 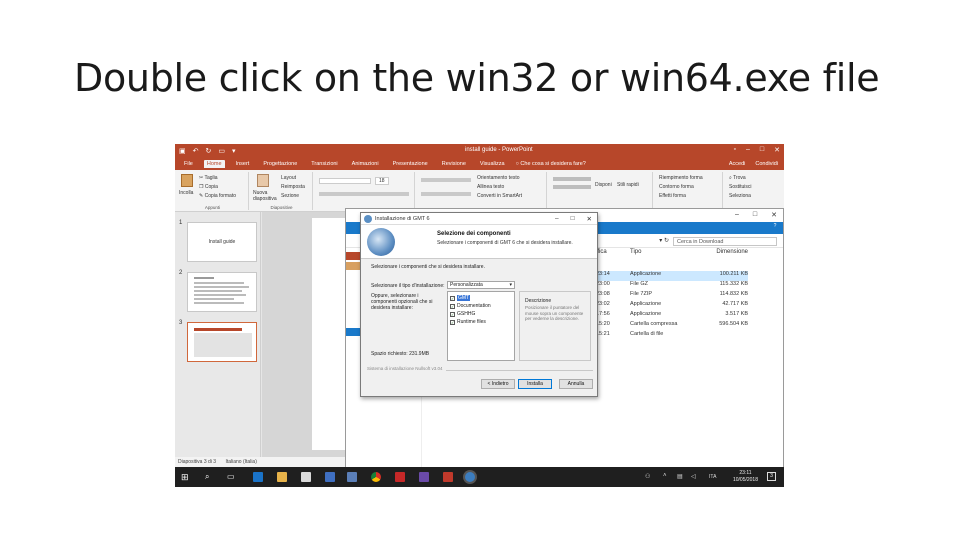 What do you see at coordinates (446, 194) in the screenshot?
I see `align-format-strip` at bounding box center [446, 194].